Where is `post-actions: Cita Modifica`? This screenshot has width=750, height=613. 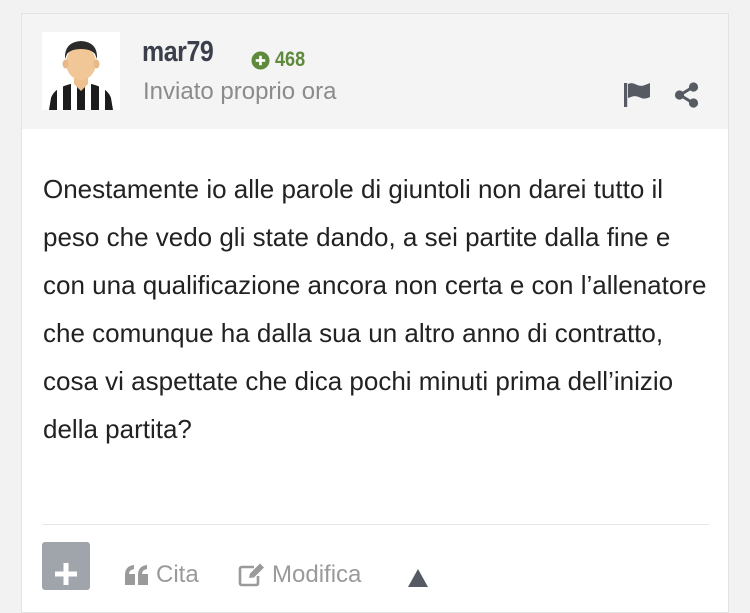
post-actions: Cita Modifica is located at coordinates (382, 564).